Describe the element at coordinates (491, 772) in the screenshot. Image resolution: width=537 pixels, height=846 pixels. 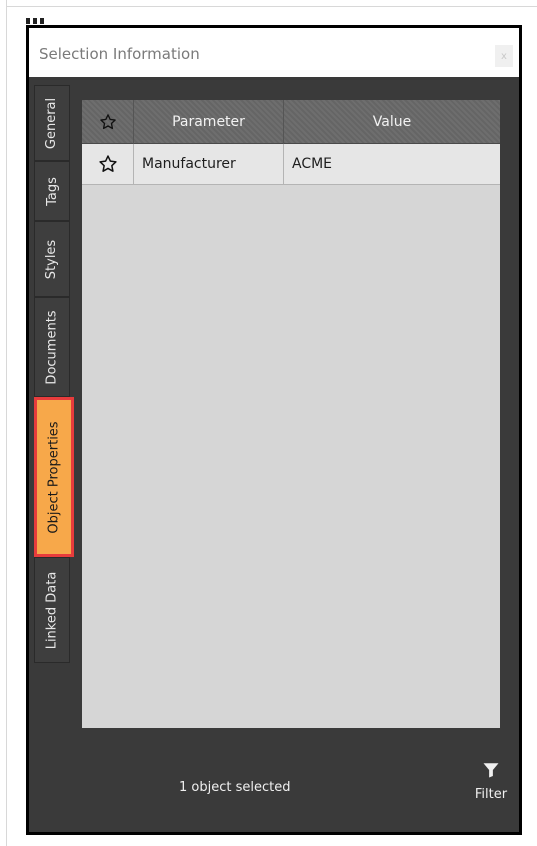
I see `filter-icon` at that location.